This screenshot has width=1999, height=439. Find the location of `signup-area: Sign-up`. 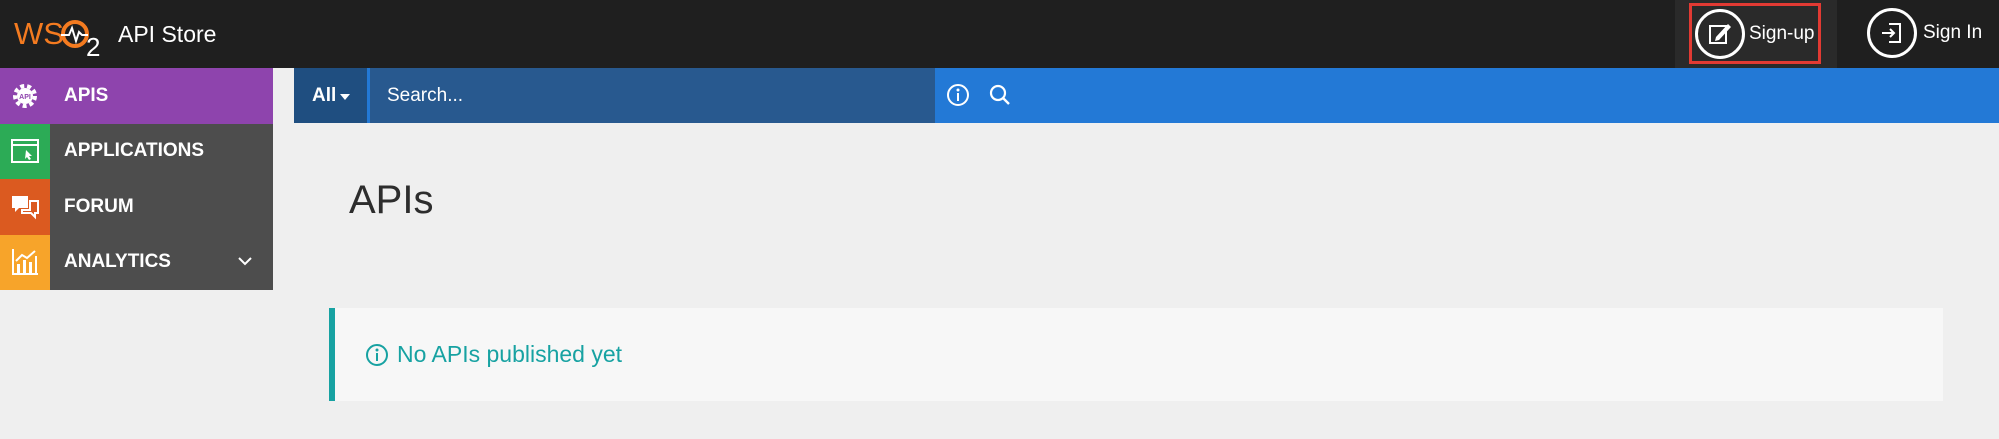

signup-area: Sign-up is located at coordinates (1756, 34).